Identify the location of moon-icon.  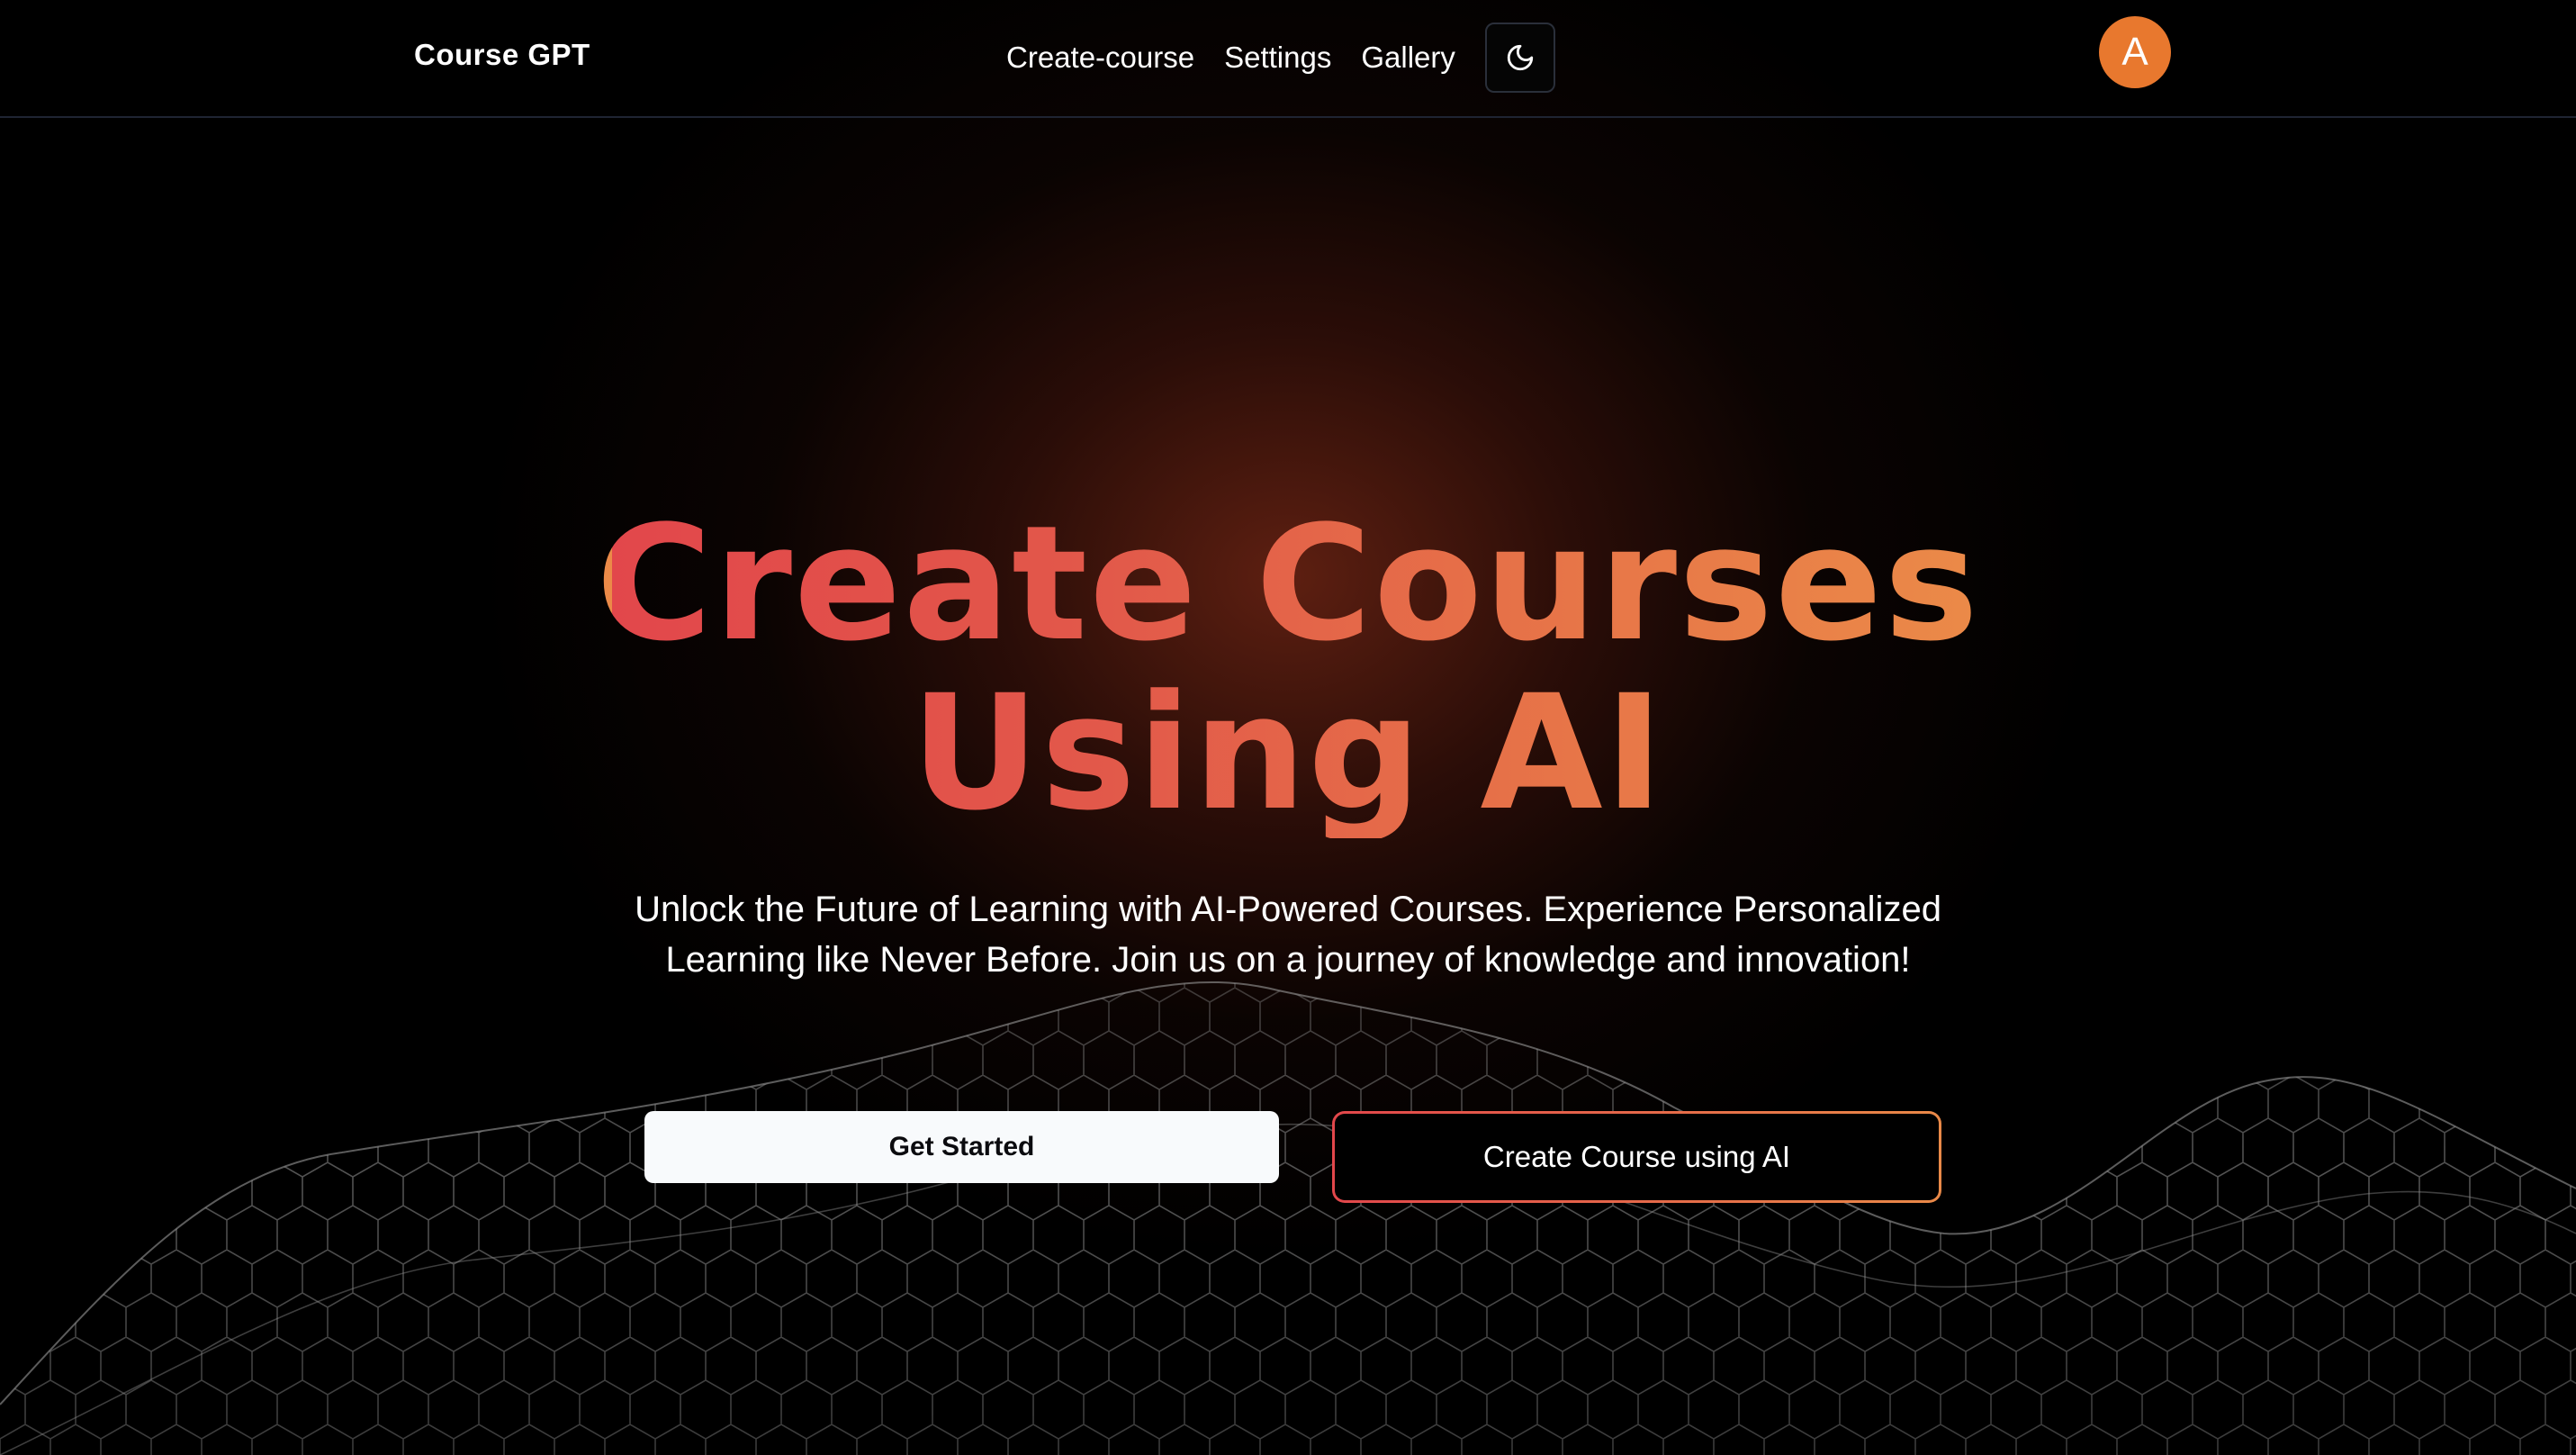
(1520, 57).